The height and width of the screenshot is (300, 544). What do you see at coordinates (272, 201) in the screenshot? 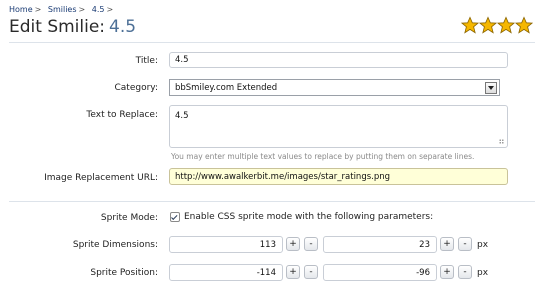
I see `section-divider` at bounding box center [272, 201].